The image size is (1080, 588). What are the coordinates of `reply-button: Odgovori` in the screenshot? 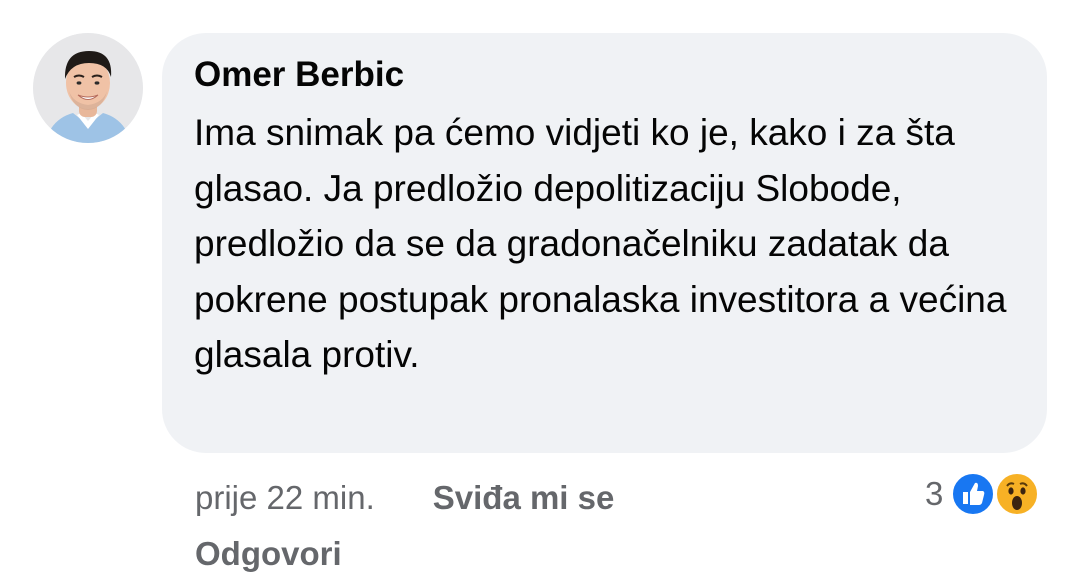 It's located at (268, 554).